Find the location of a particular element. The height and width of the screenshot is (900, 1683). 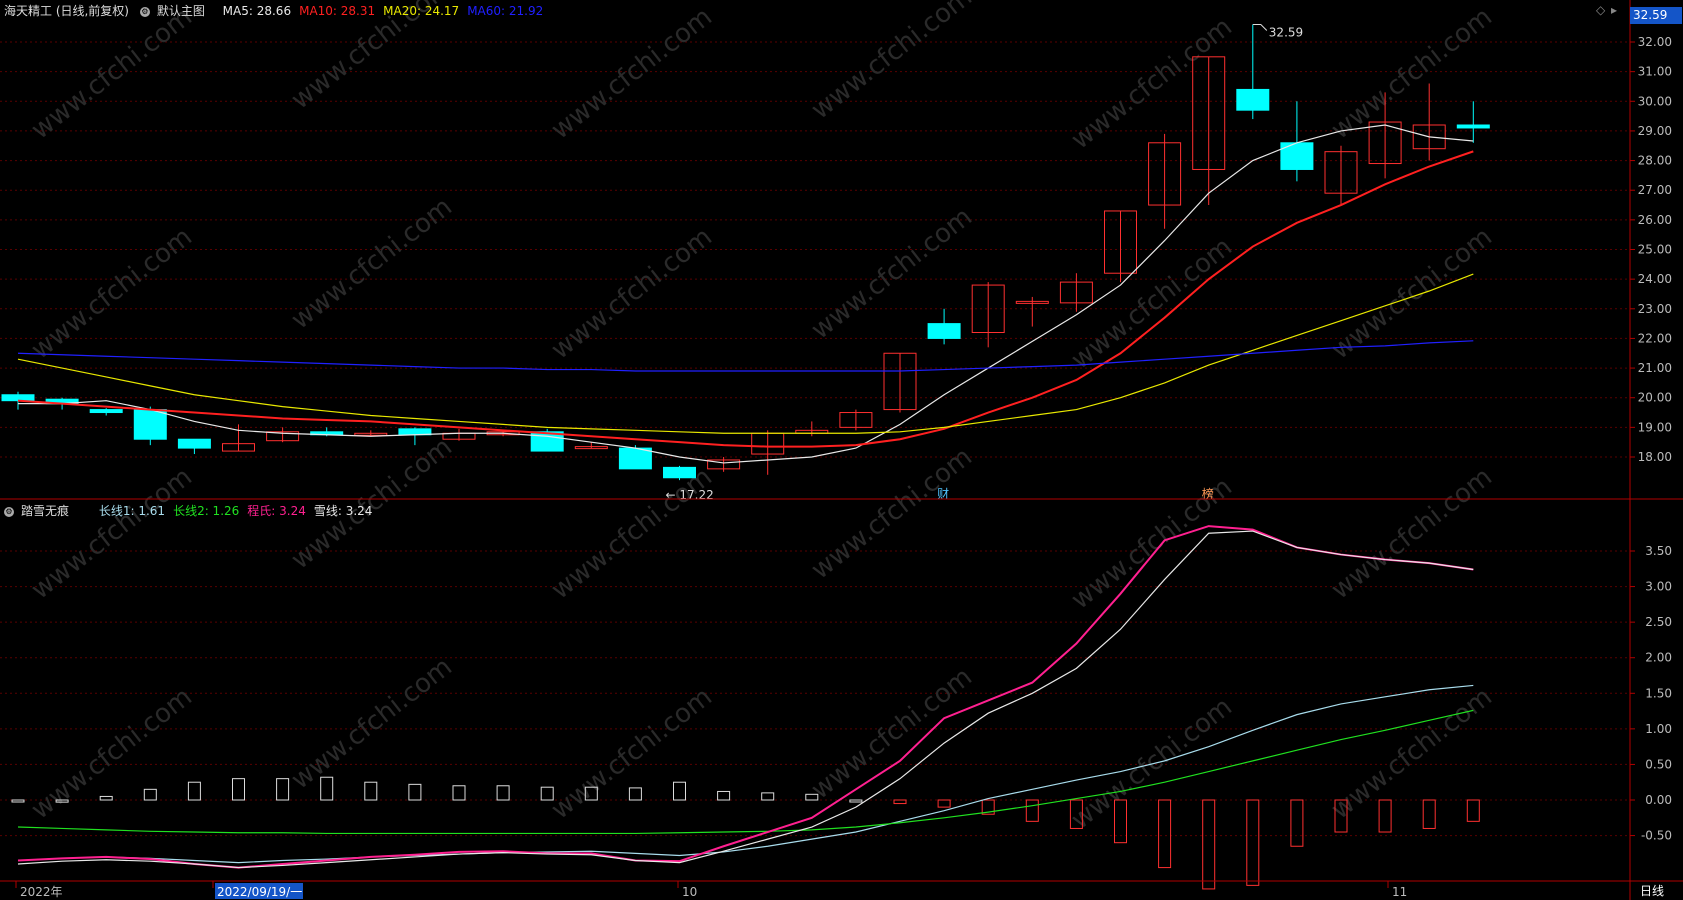

x-tick-label: 2022/09/19/一 is located at coordinates (259, 892).